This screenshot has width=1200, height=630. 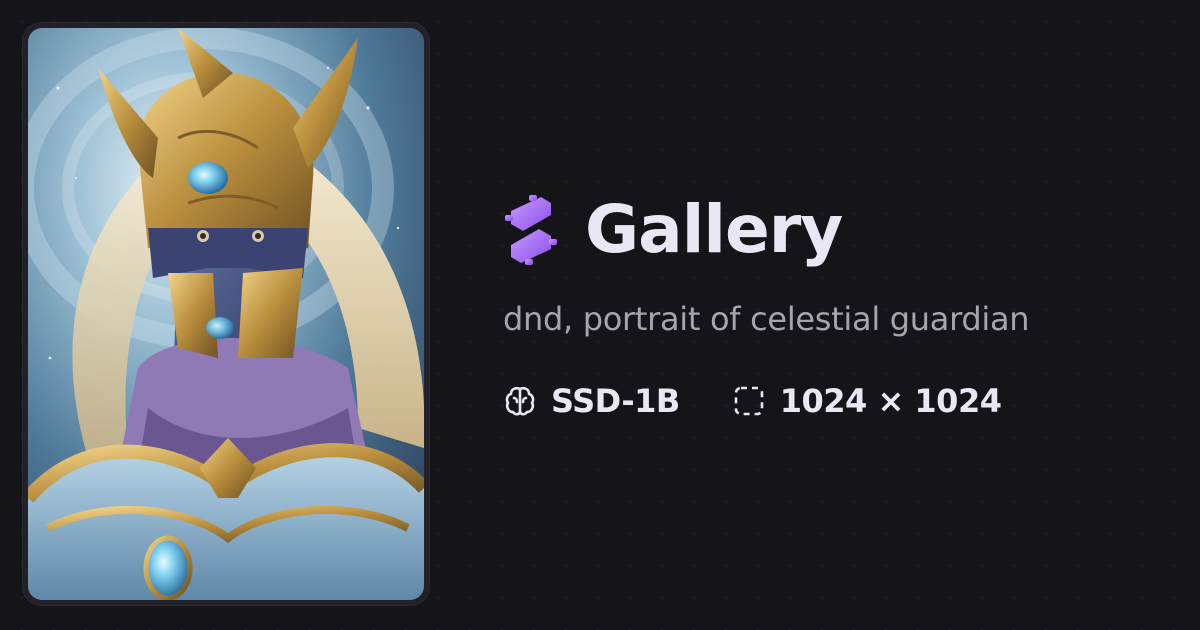 I want to click on brain-icon, so click(x=520, y=401).